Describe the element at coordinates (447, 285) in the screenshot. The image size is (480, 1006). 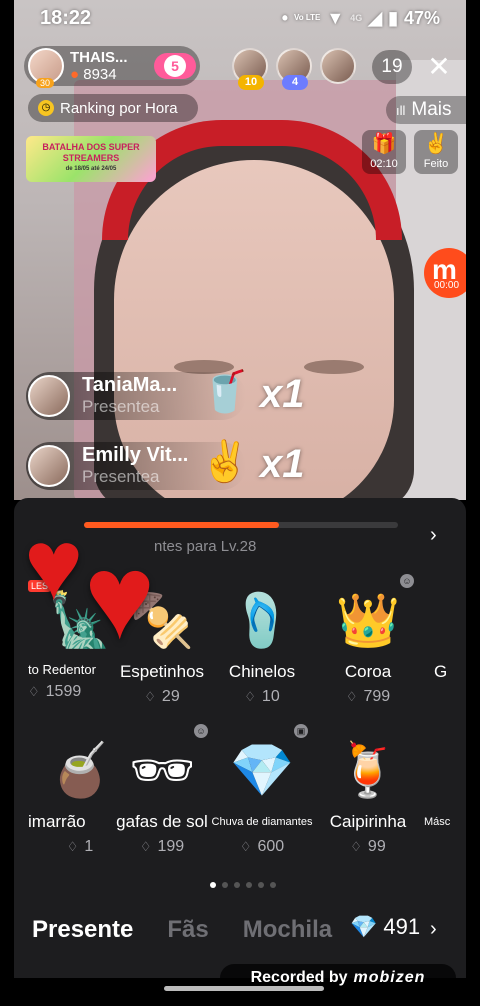
I see `recorder-timer: 00:00` at that location.